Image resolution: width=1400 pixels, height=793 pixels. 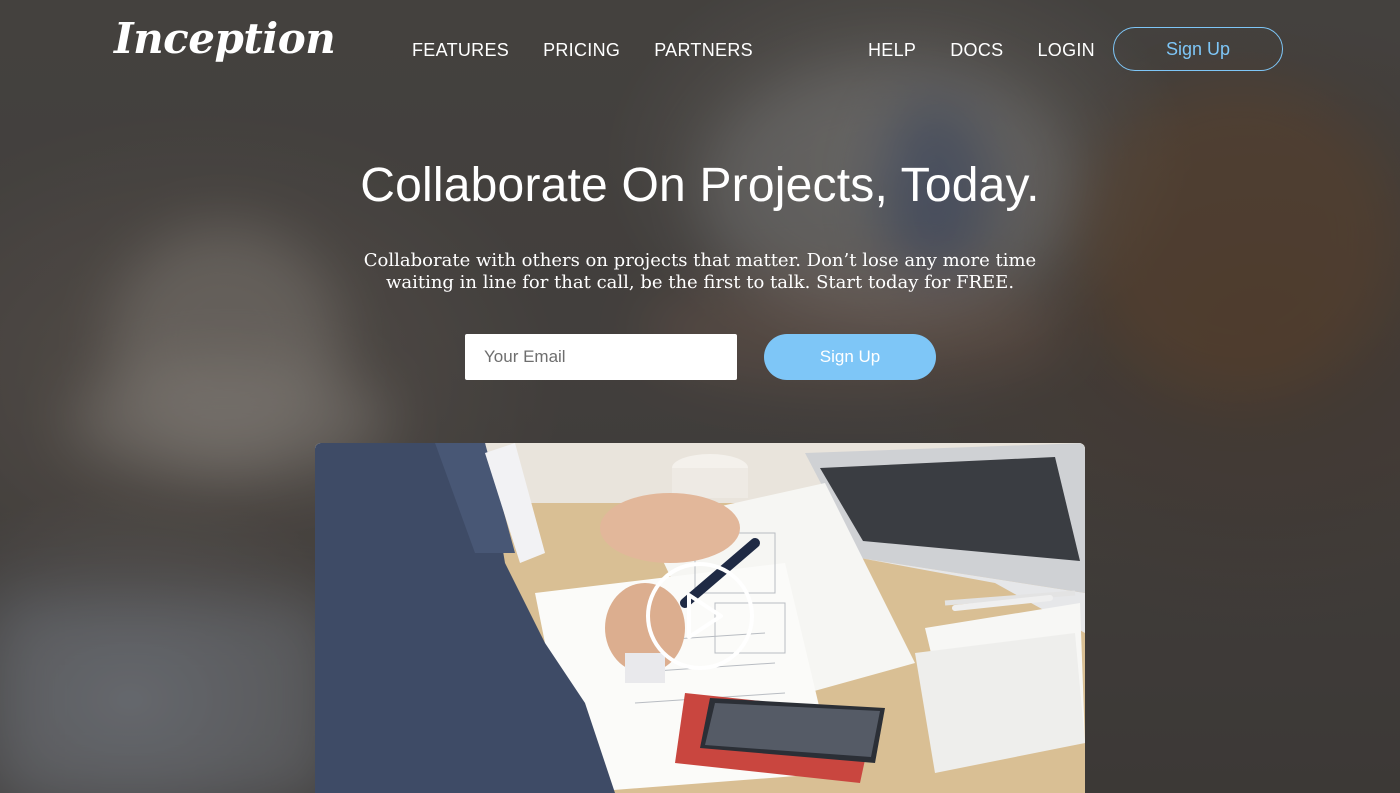 I want to click on play-circle-icon, so click(x=700, y=616).